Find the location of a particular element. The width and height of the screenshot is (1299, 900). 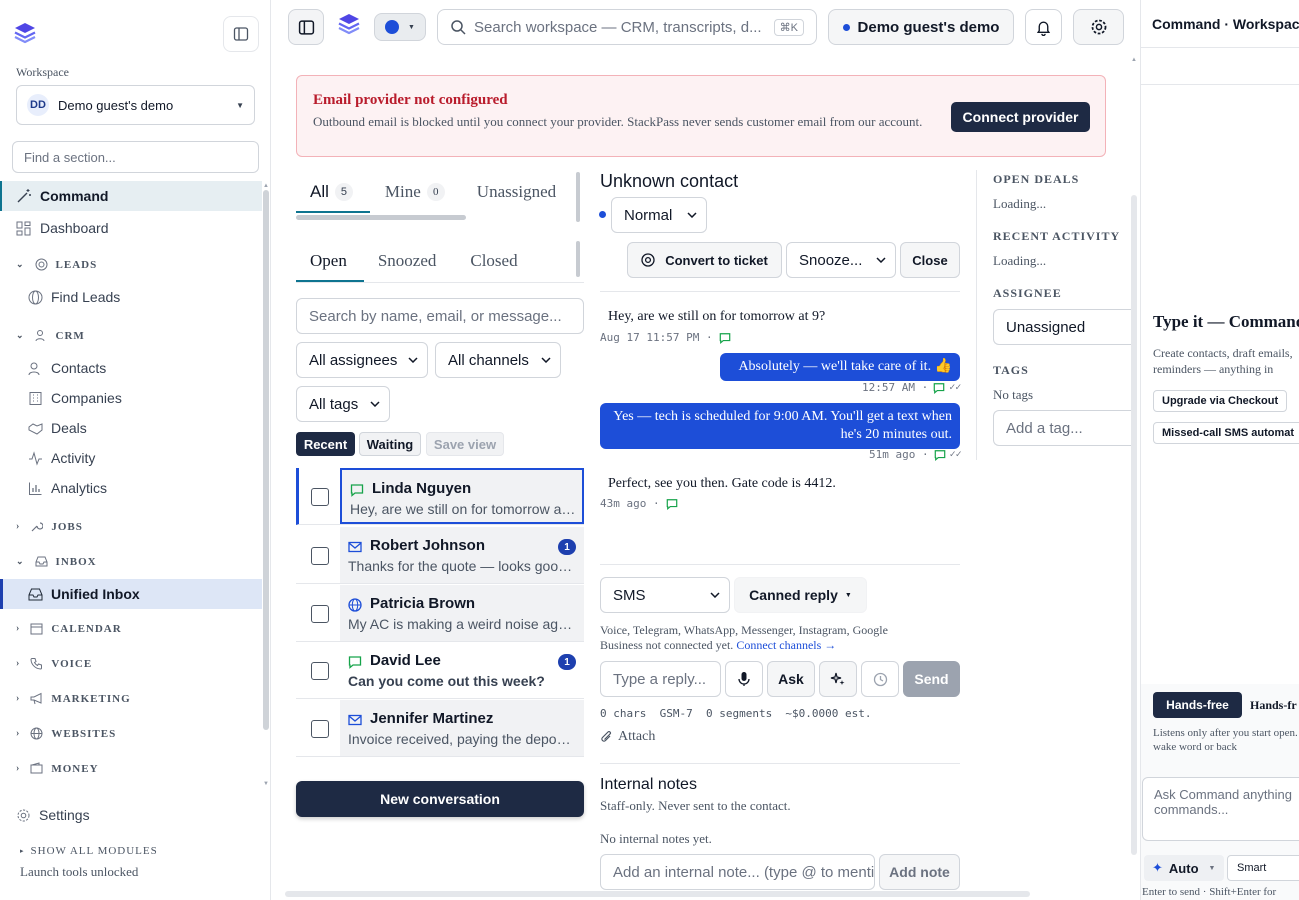

status-tabs-scroll-handle is located at coordinates (578, 259).